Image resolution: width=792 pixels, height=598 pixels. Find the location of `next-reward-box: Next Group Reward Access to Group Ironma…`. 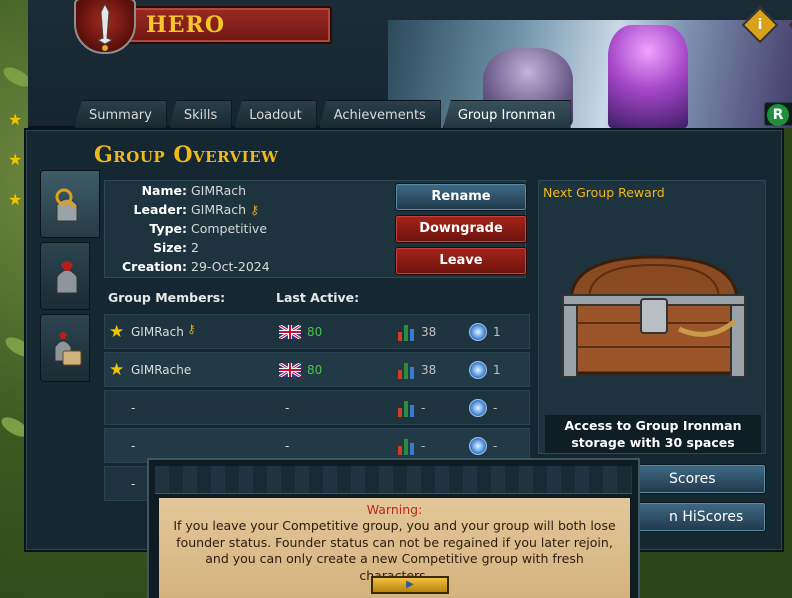

next-reward-box: Next Group Reward Access to Group Ironma… is located at coordinates (652, 317).